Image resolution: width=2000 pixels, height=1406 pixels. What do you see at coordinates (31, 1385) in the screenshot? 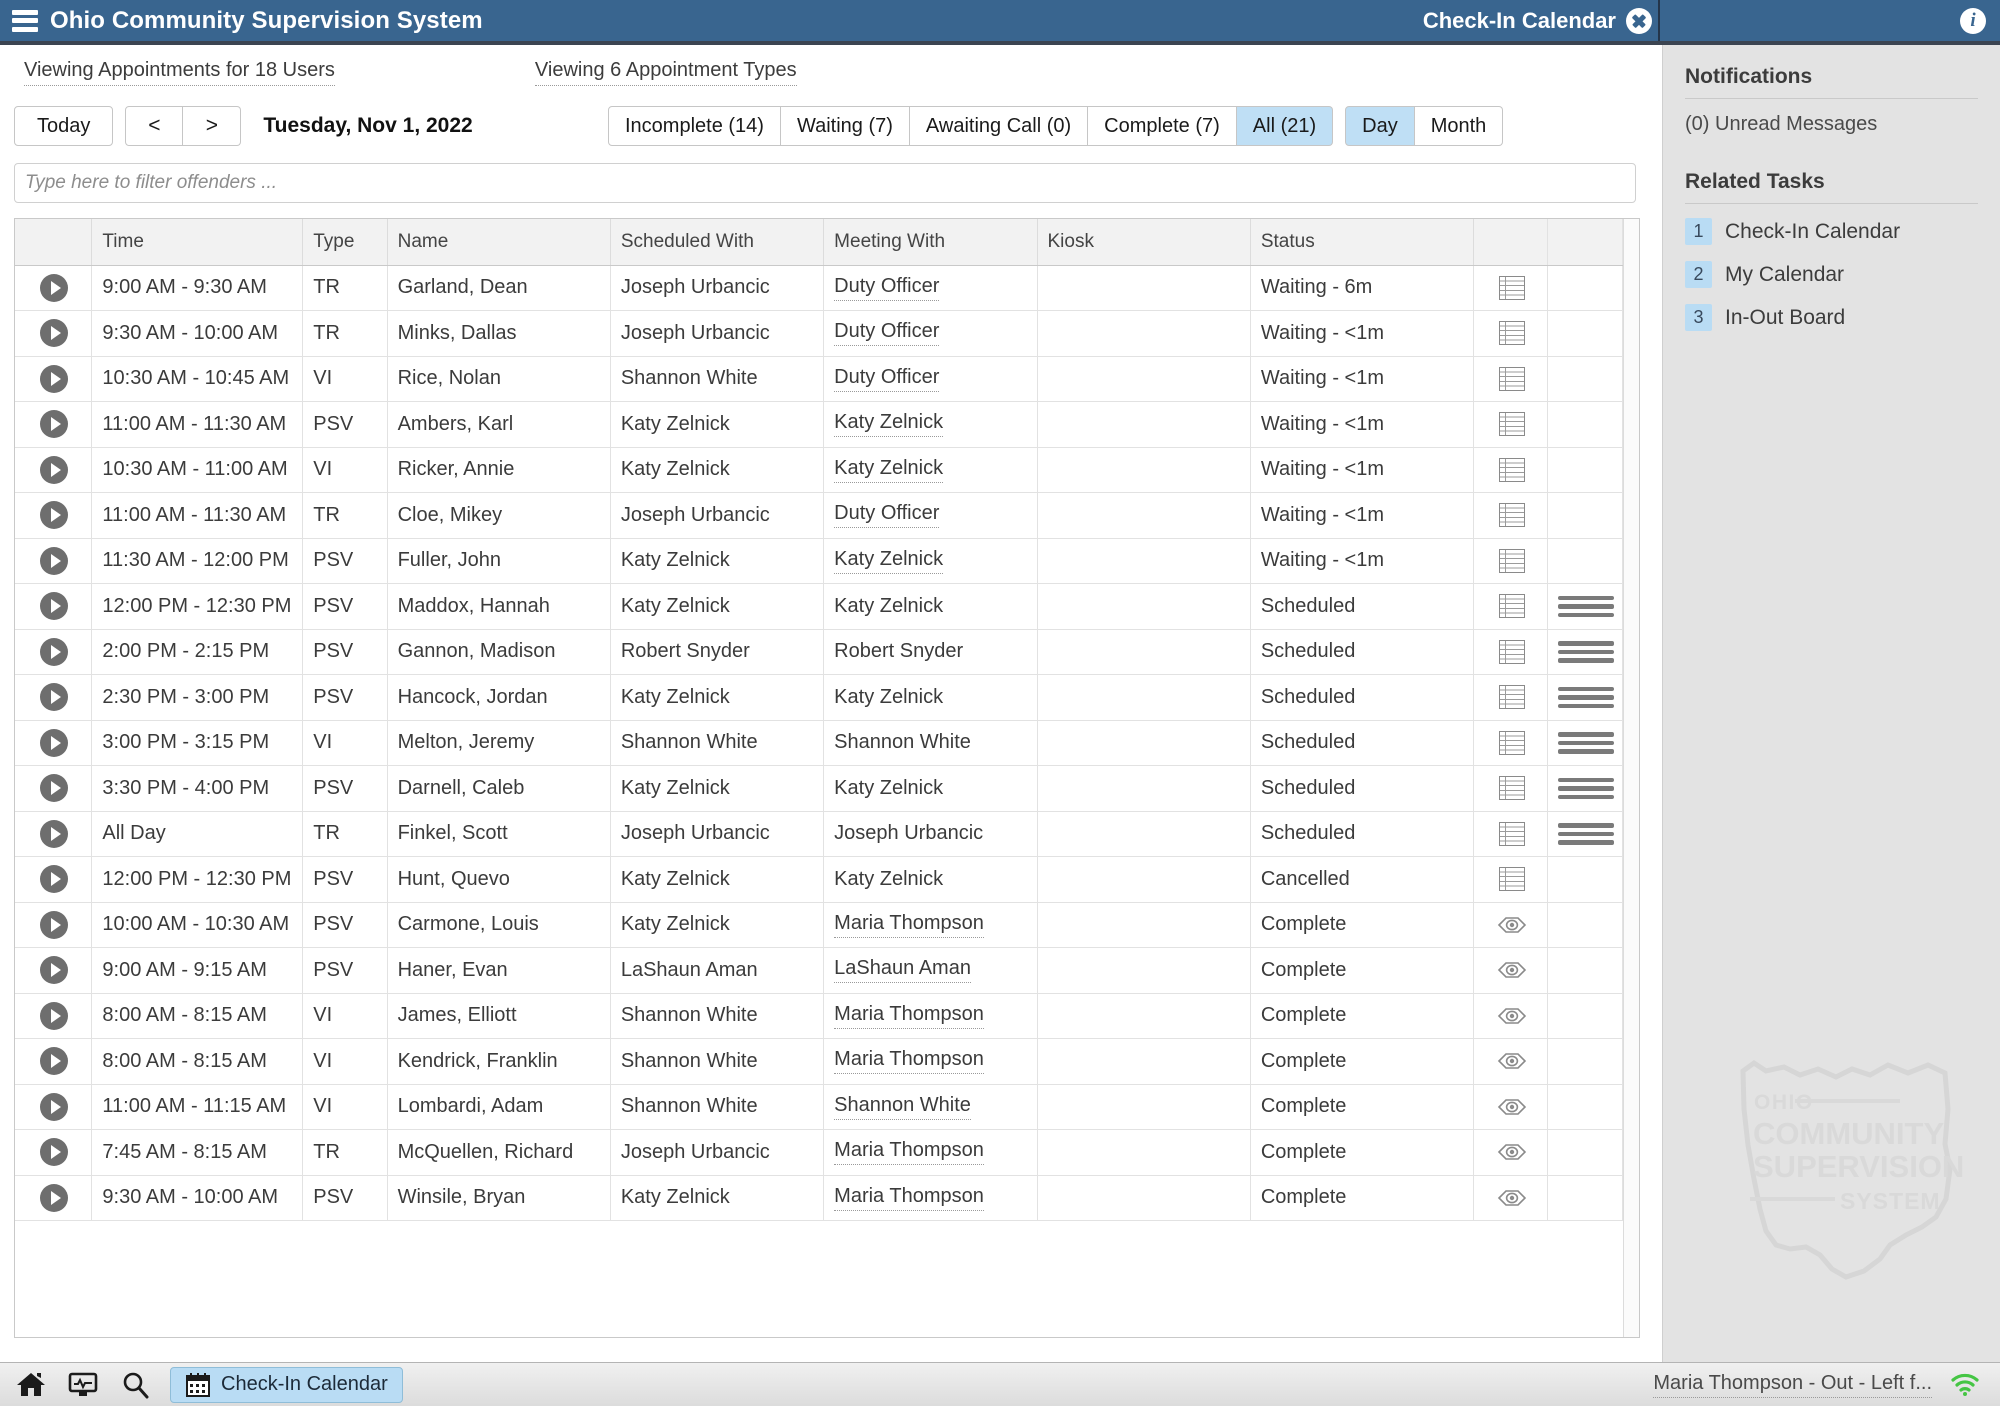
I see `home-icon` at bounding box center [31, 1385].